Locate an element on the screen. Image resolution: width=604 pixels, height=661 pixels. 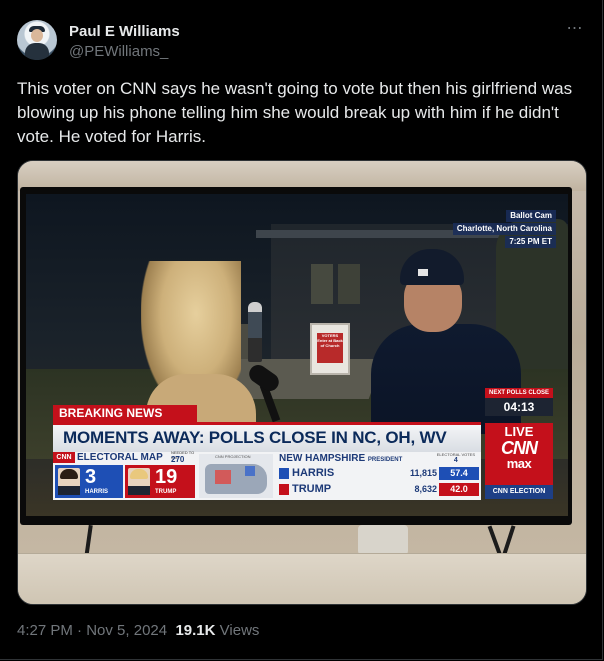
electoral-map-title: ELECTORAL MAP is located at coordinates (120, 457).